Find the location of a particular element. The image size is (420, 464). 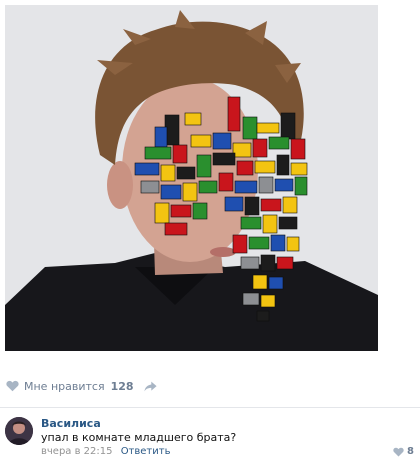

comment-like-count: 8 is located at coordinates (410, 451).